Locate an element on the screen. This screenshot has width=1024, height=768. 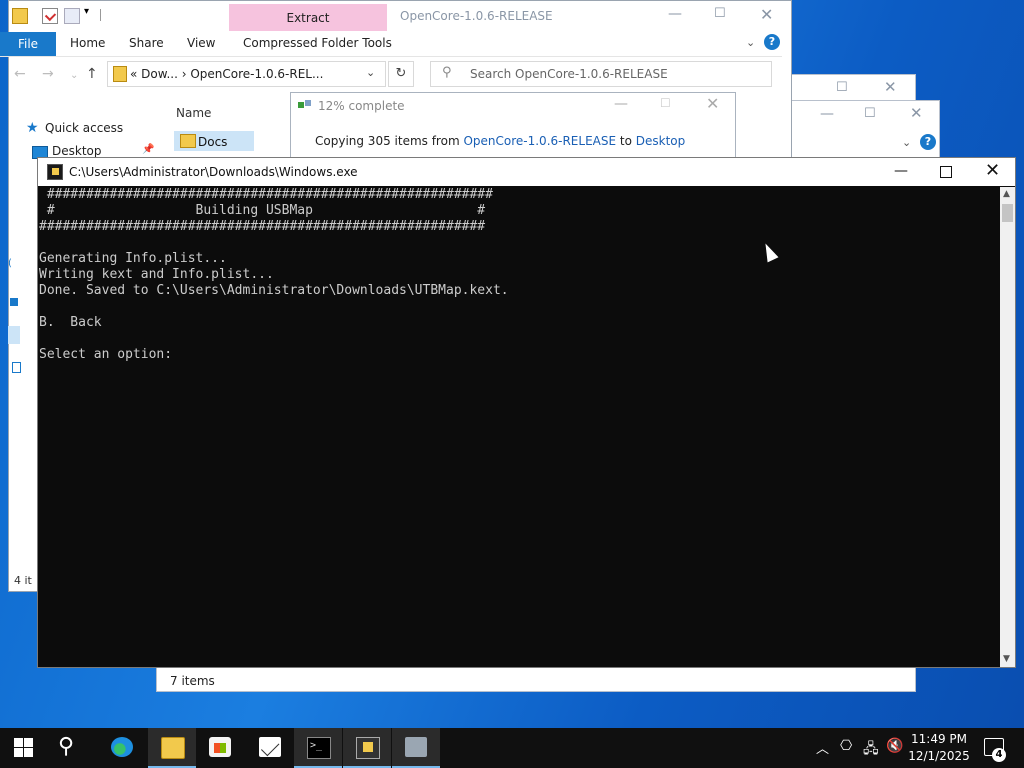
scroll-up-icon: ▲ is located at coordinates (1006, 194).